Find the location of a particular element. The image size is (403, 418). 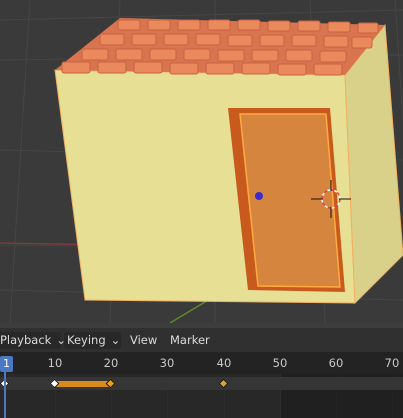

held-key-range is located at coordinates (82, 384).